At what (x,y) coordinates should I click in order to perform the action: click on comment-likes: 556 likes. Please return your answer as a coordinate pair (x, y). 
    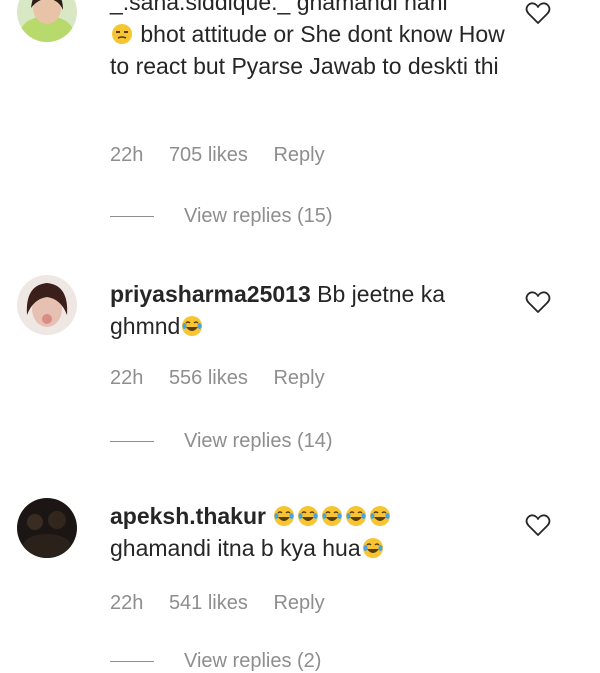
    Looking at the image, I should click on (208, 378).